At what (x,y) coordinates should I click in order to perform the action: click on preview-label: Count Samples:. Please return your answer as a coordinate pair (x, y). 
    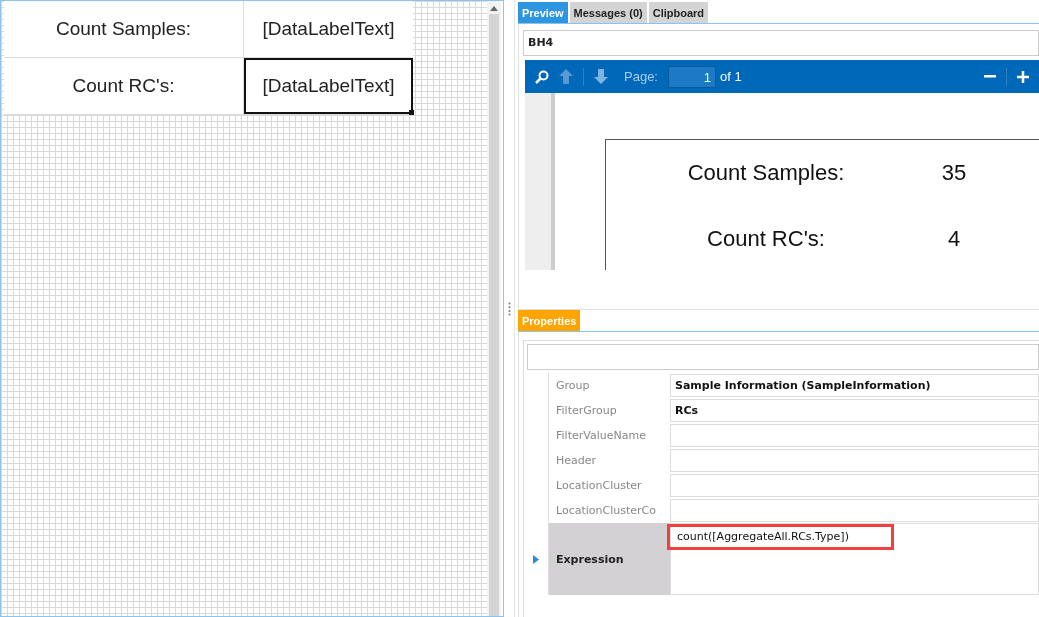
    Looking at the image, I should click on (766, 173).